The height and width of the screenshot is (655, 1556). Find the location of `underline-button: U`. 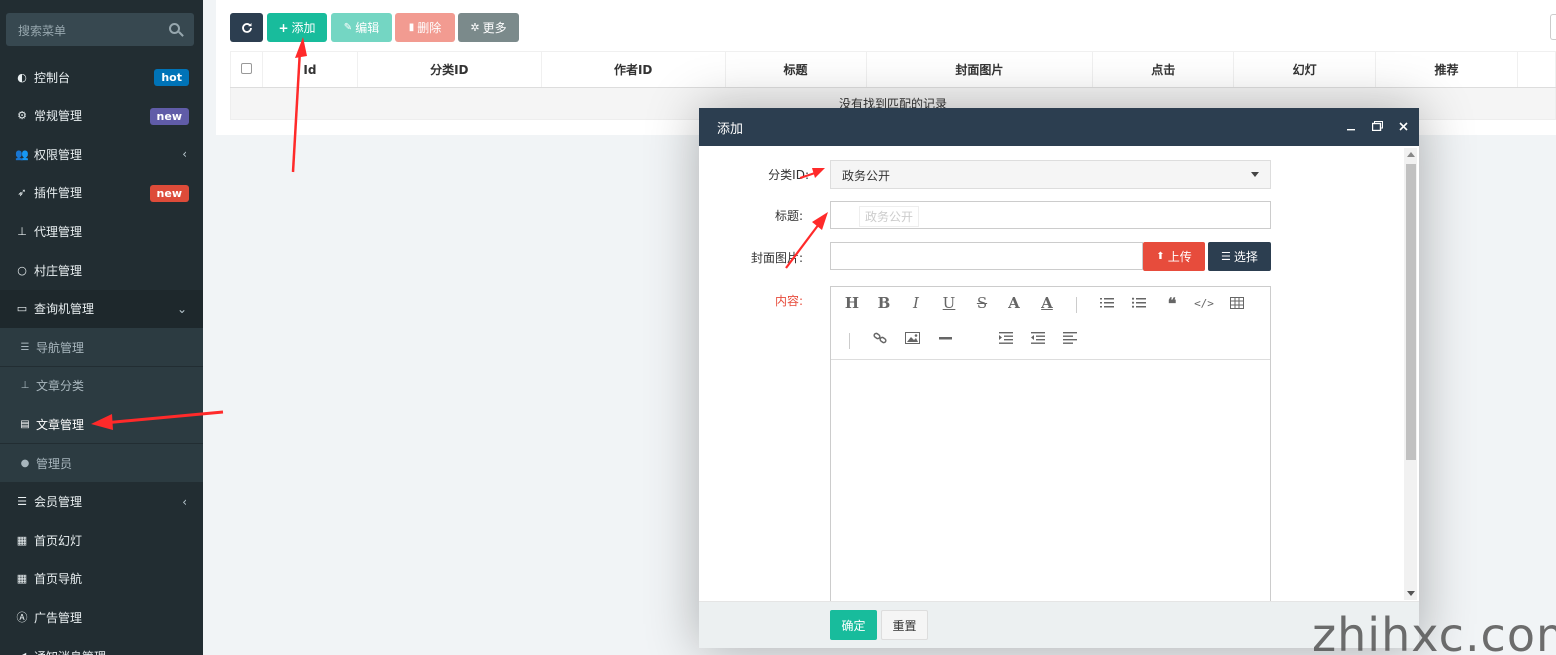

underline-button: U is located at coordinates (949, 303).